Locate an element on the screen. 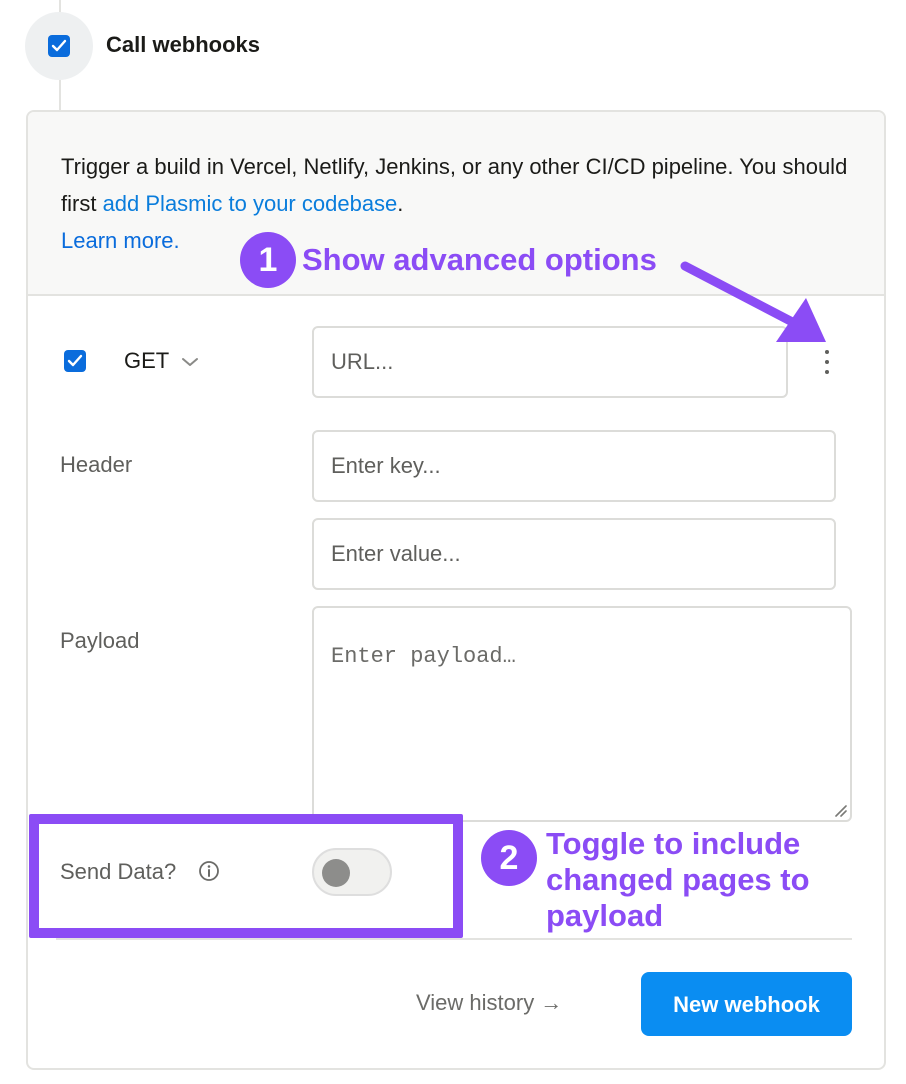 The width and height of the screenshot is (906, 1084). intro-text-after: . is located at coordinates (400, 203).